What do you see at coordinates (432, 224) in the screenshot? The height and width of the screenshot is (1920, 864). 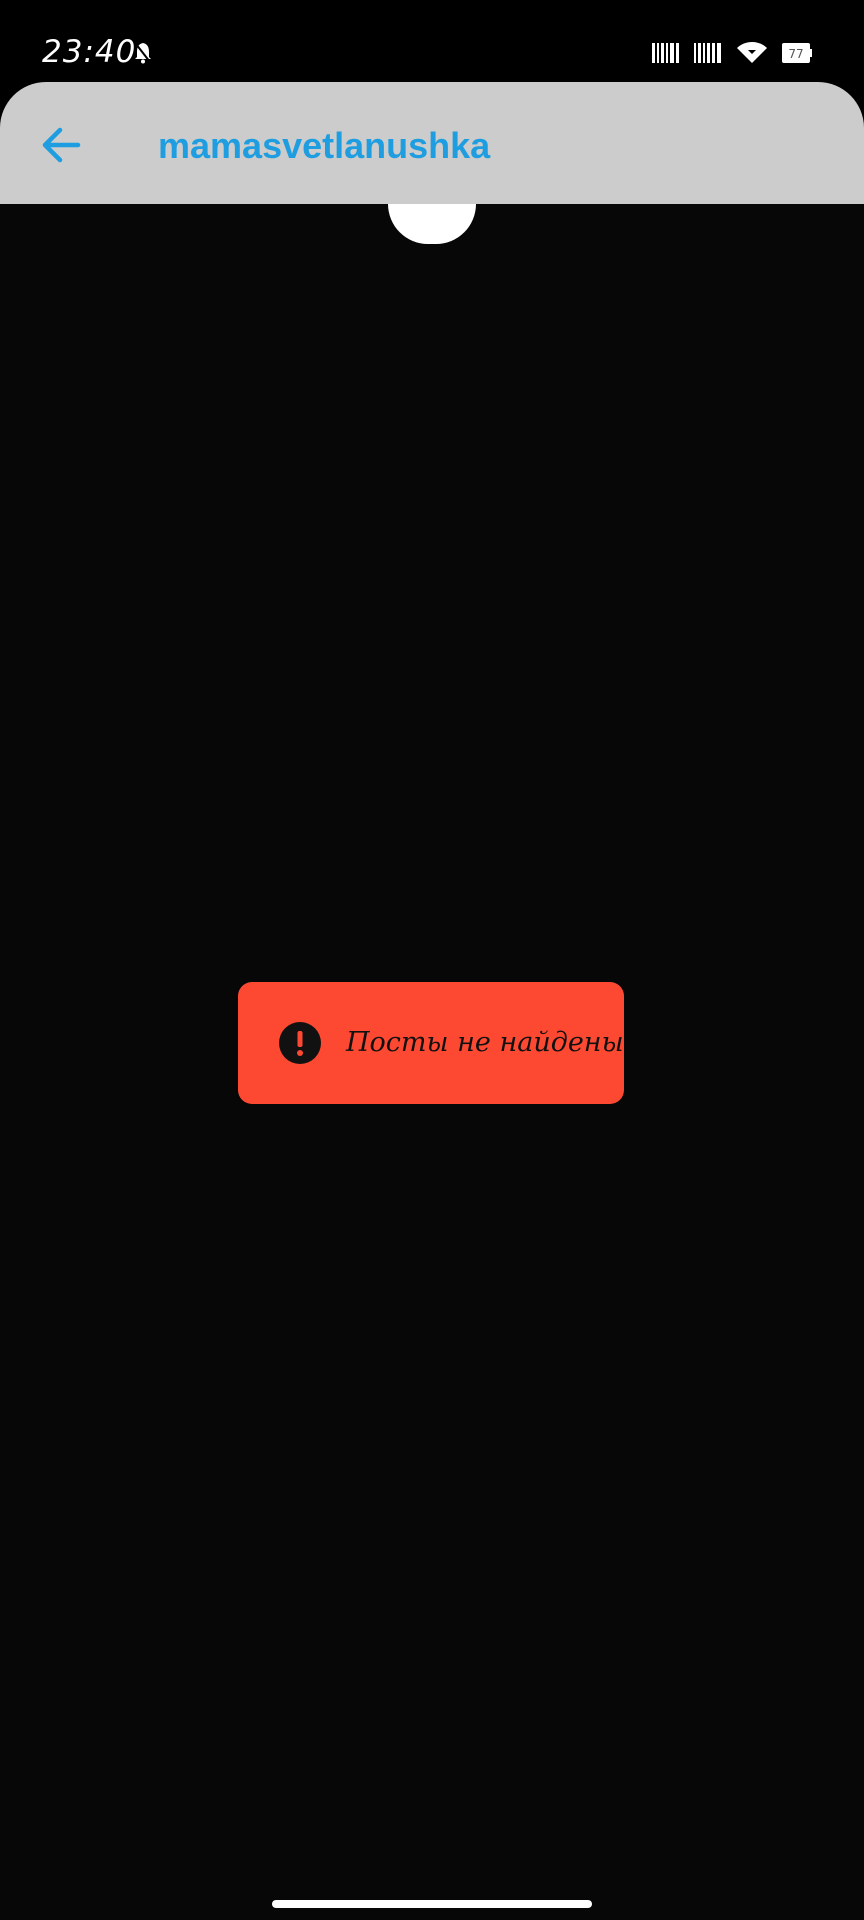 I see `refresh-indicator` at bounding box center [432, 224].